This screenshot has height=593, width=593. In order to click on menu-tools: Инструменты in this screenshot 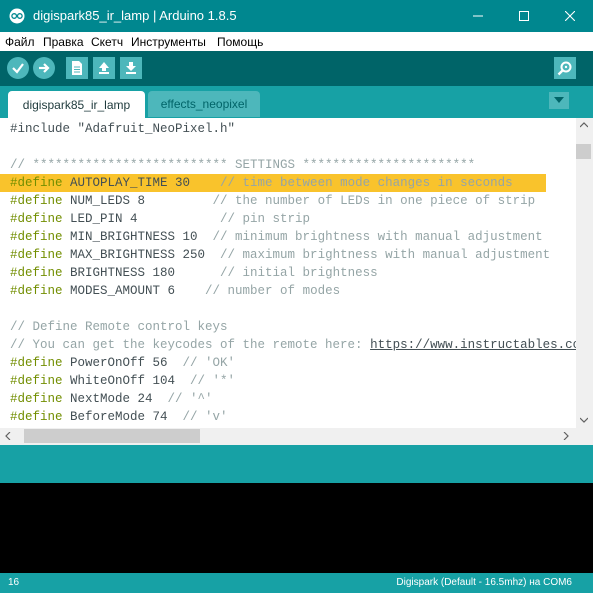, I will do `click(168, 42)`.